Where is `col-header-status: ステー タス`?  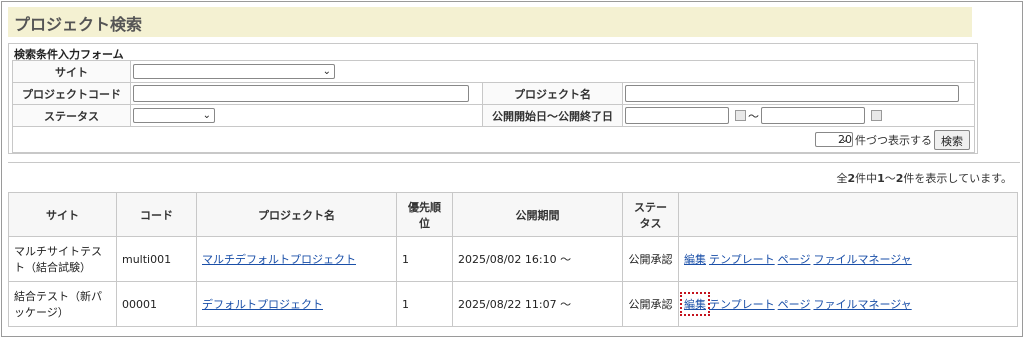 col-header-status: ステー タス is located at coordinates (650, 214).